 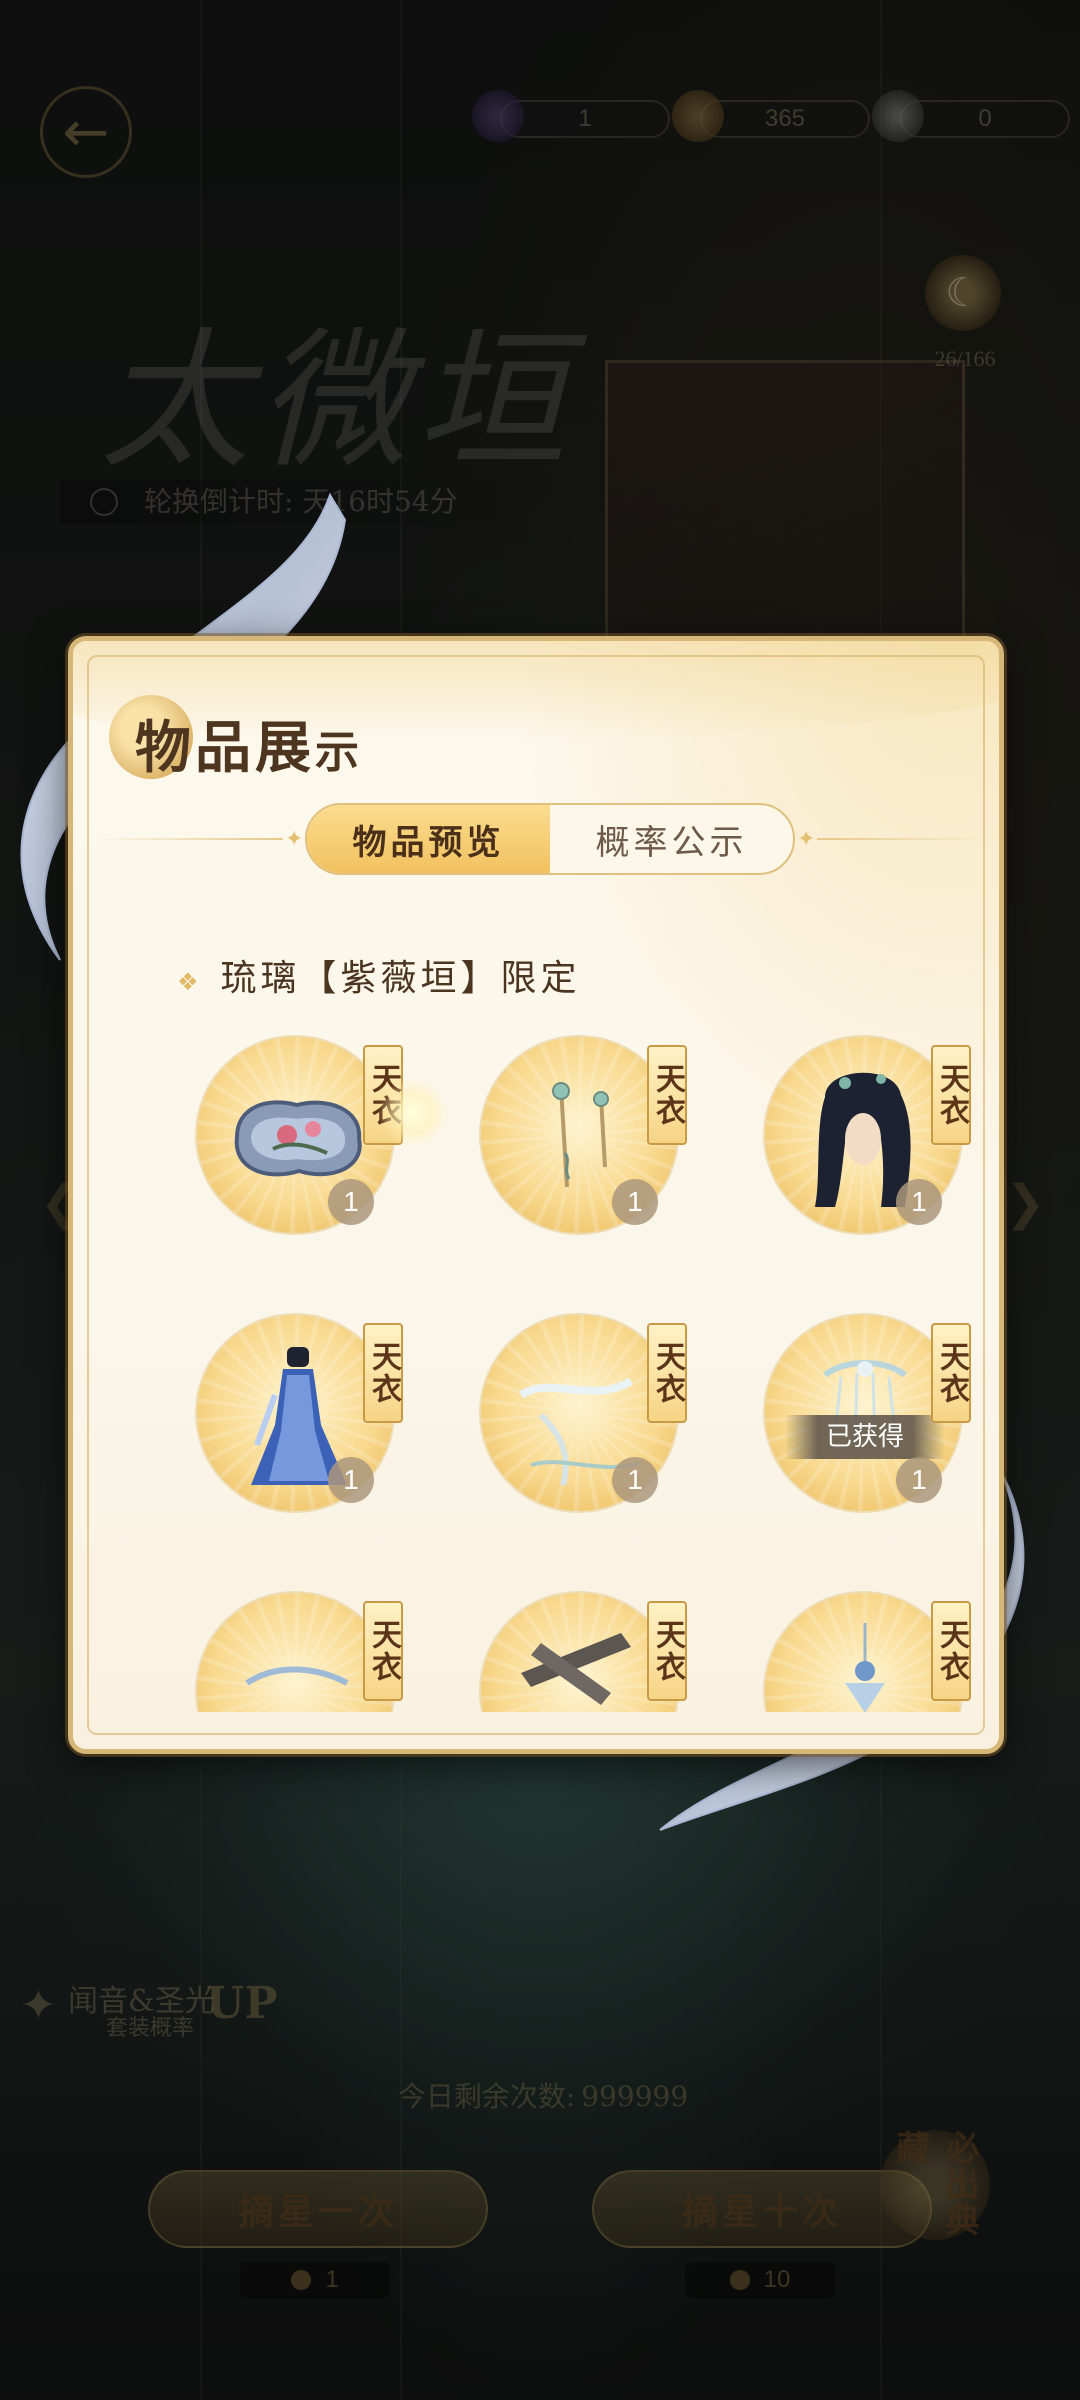 I want to click on section-title: 琉璃【紫薇垣】限定, so click(x=400, y=978).